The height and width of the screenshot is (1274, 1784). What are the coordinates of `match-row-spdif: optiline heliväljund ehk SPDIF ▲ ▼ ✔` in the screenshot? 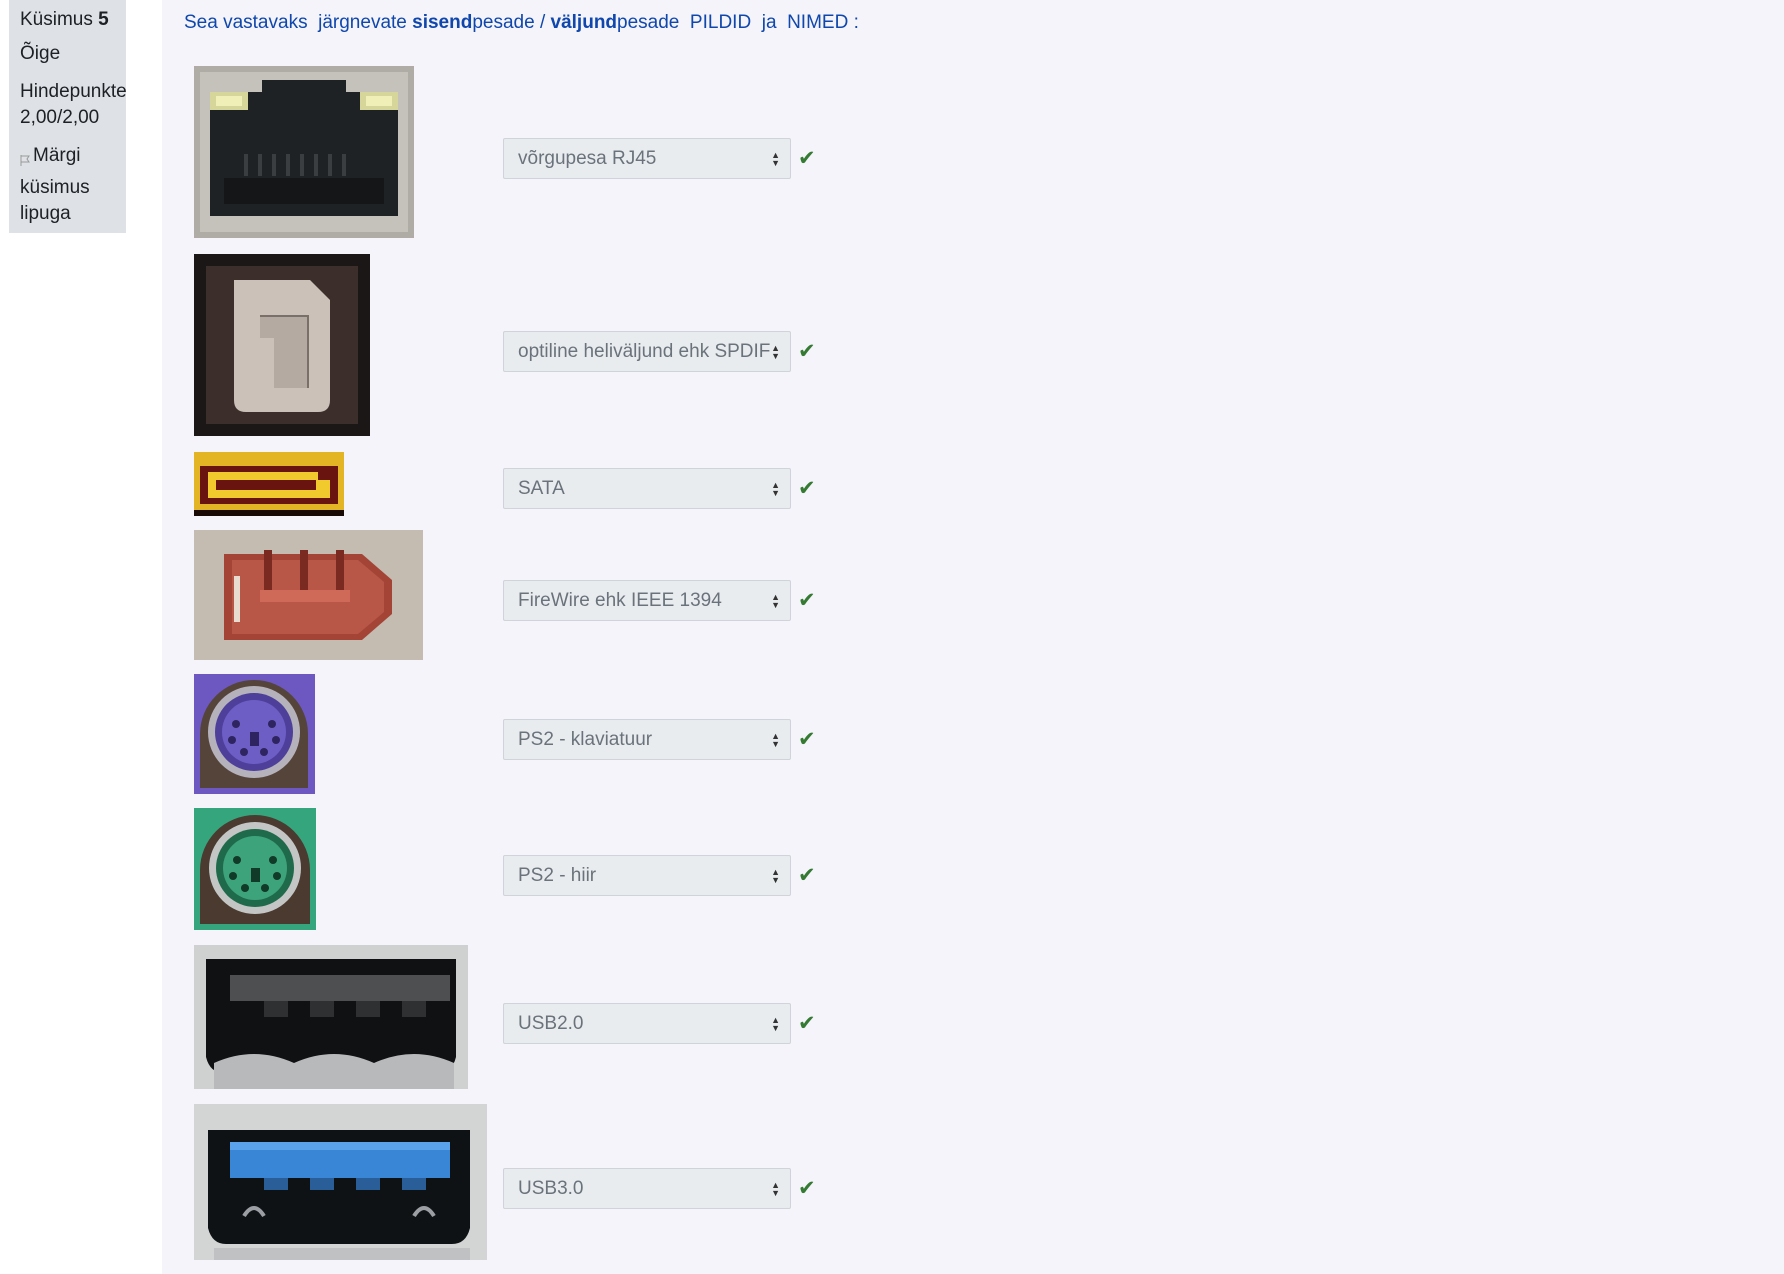 It's located at (612, 345).